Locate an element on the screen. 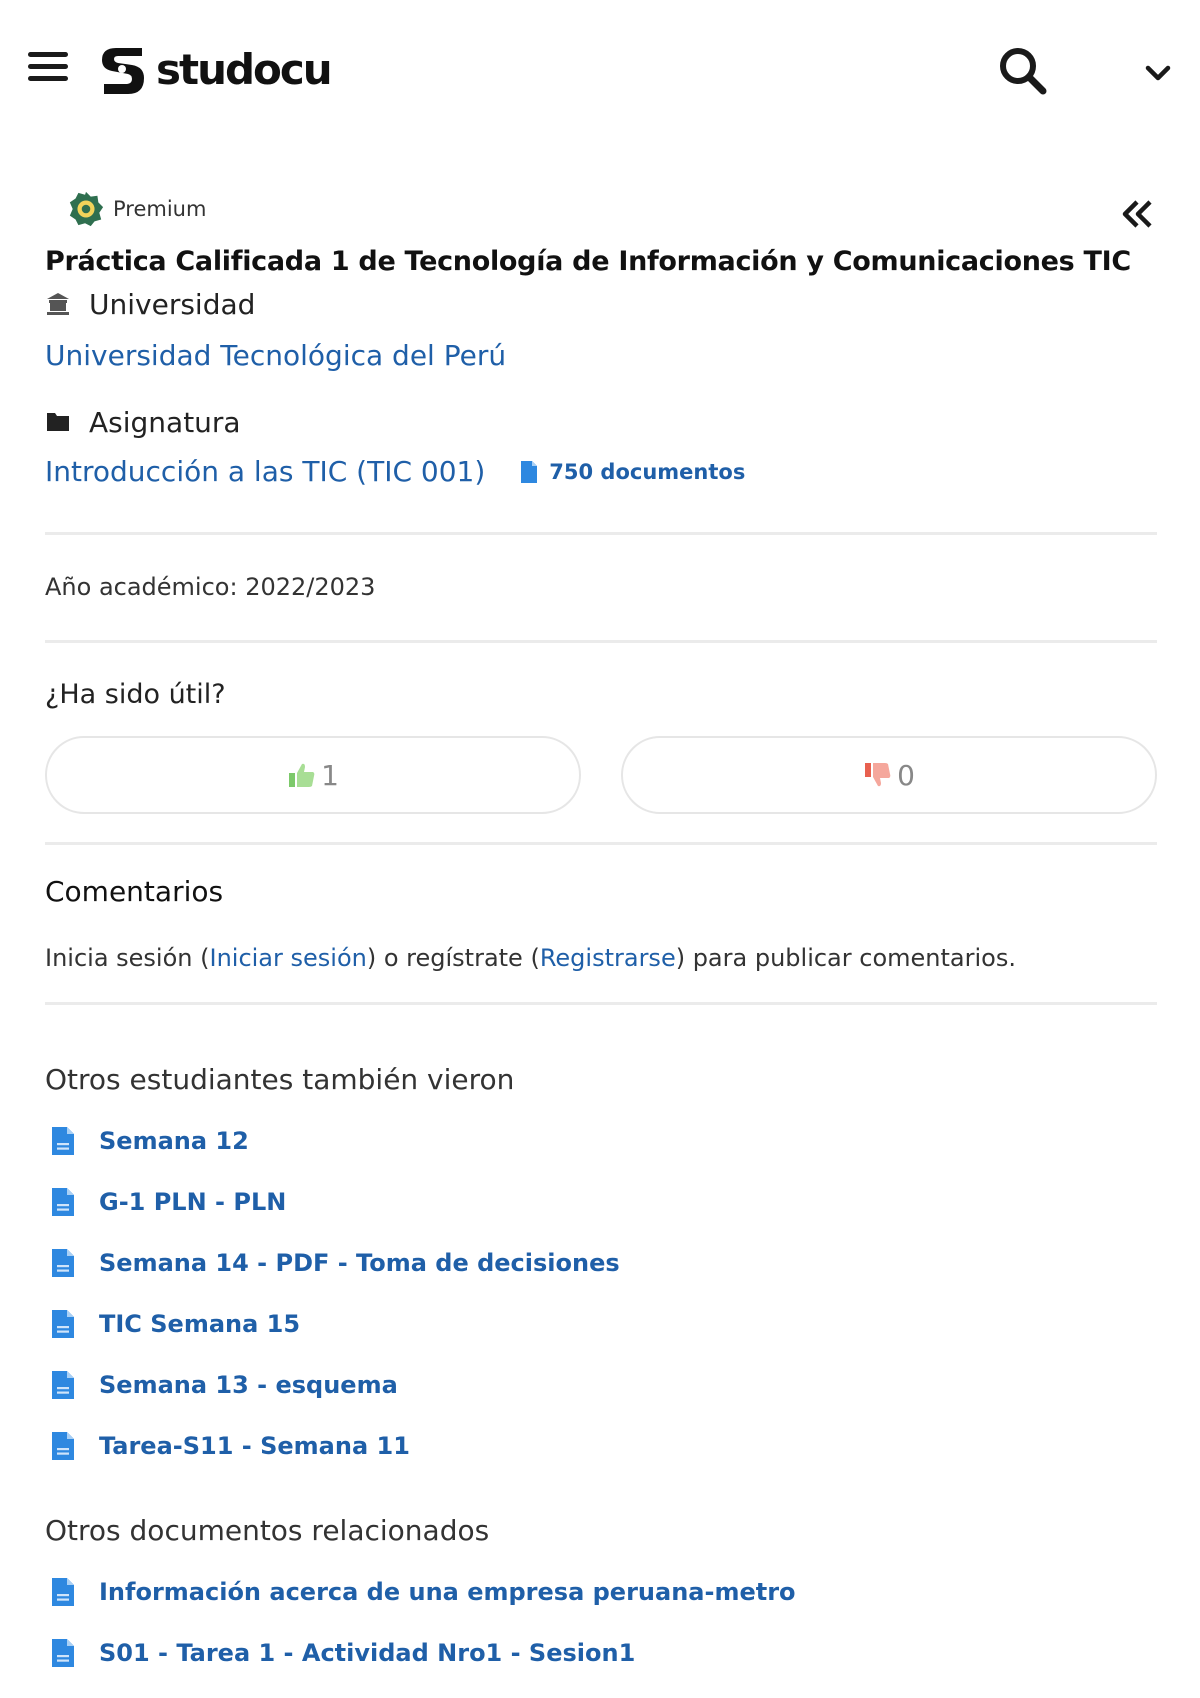  hamburger-icon is located at coordinates (48, 54).